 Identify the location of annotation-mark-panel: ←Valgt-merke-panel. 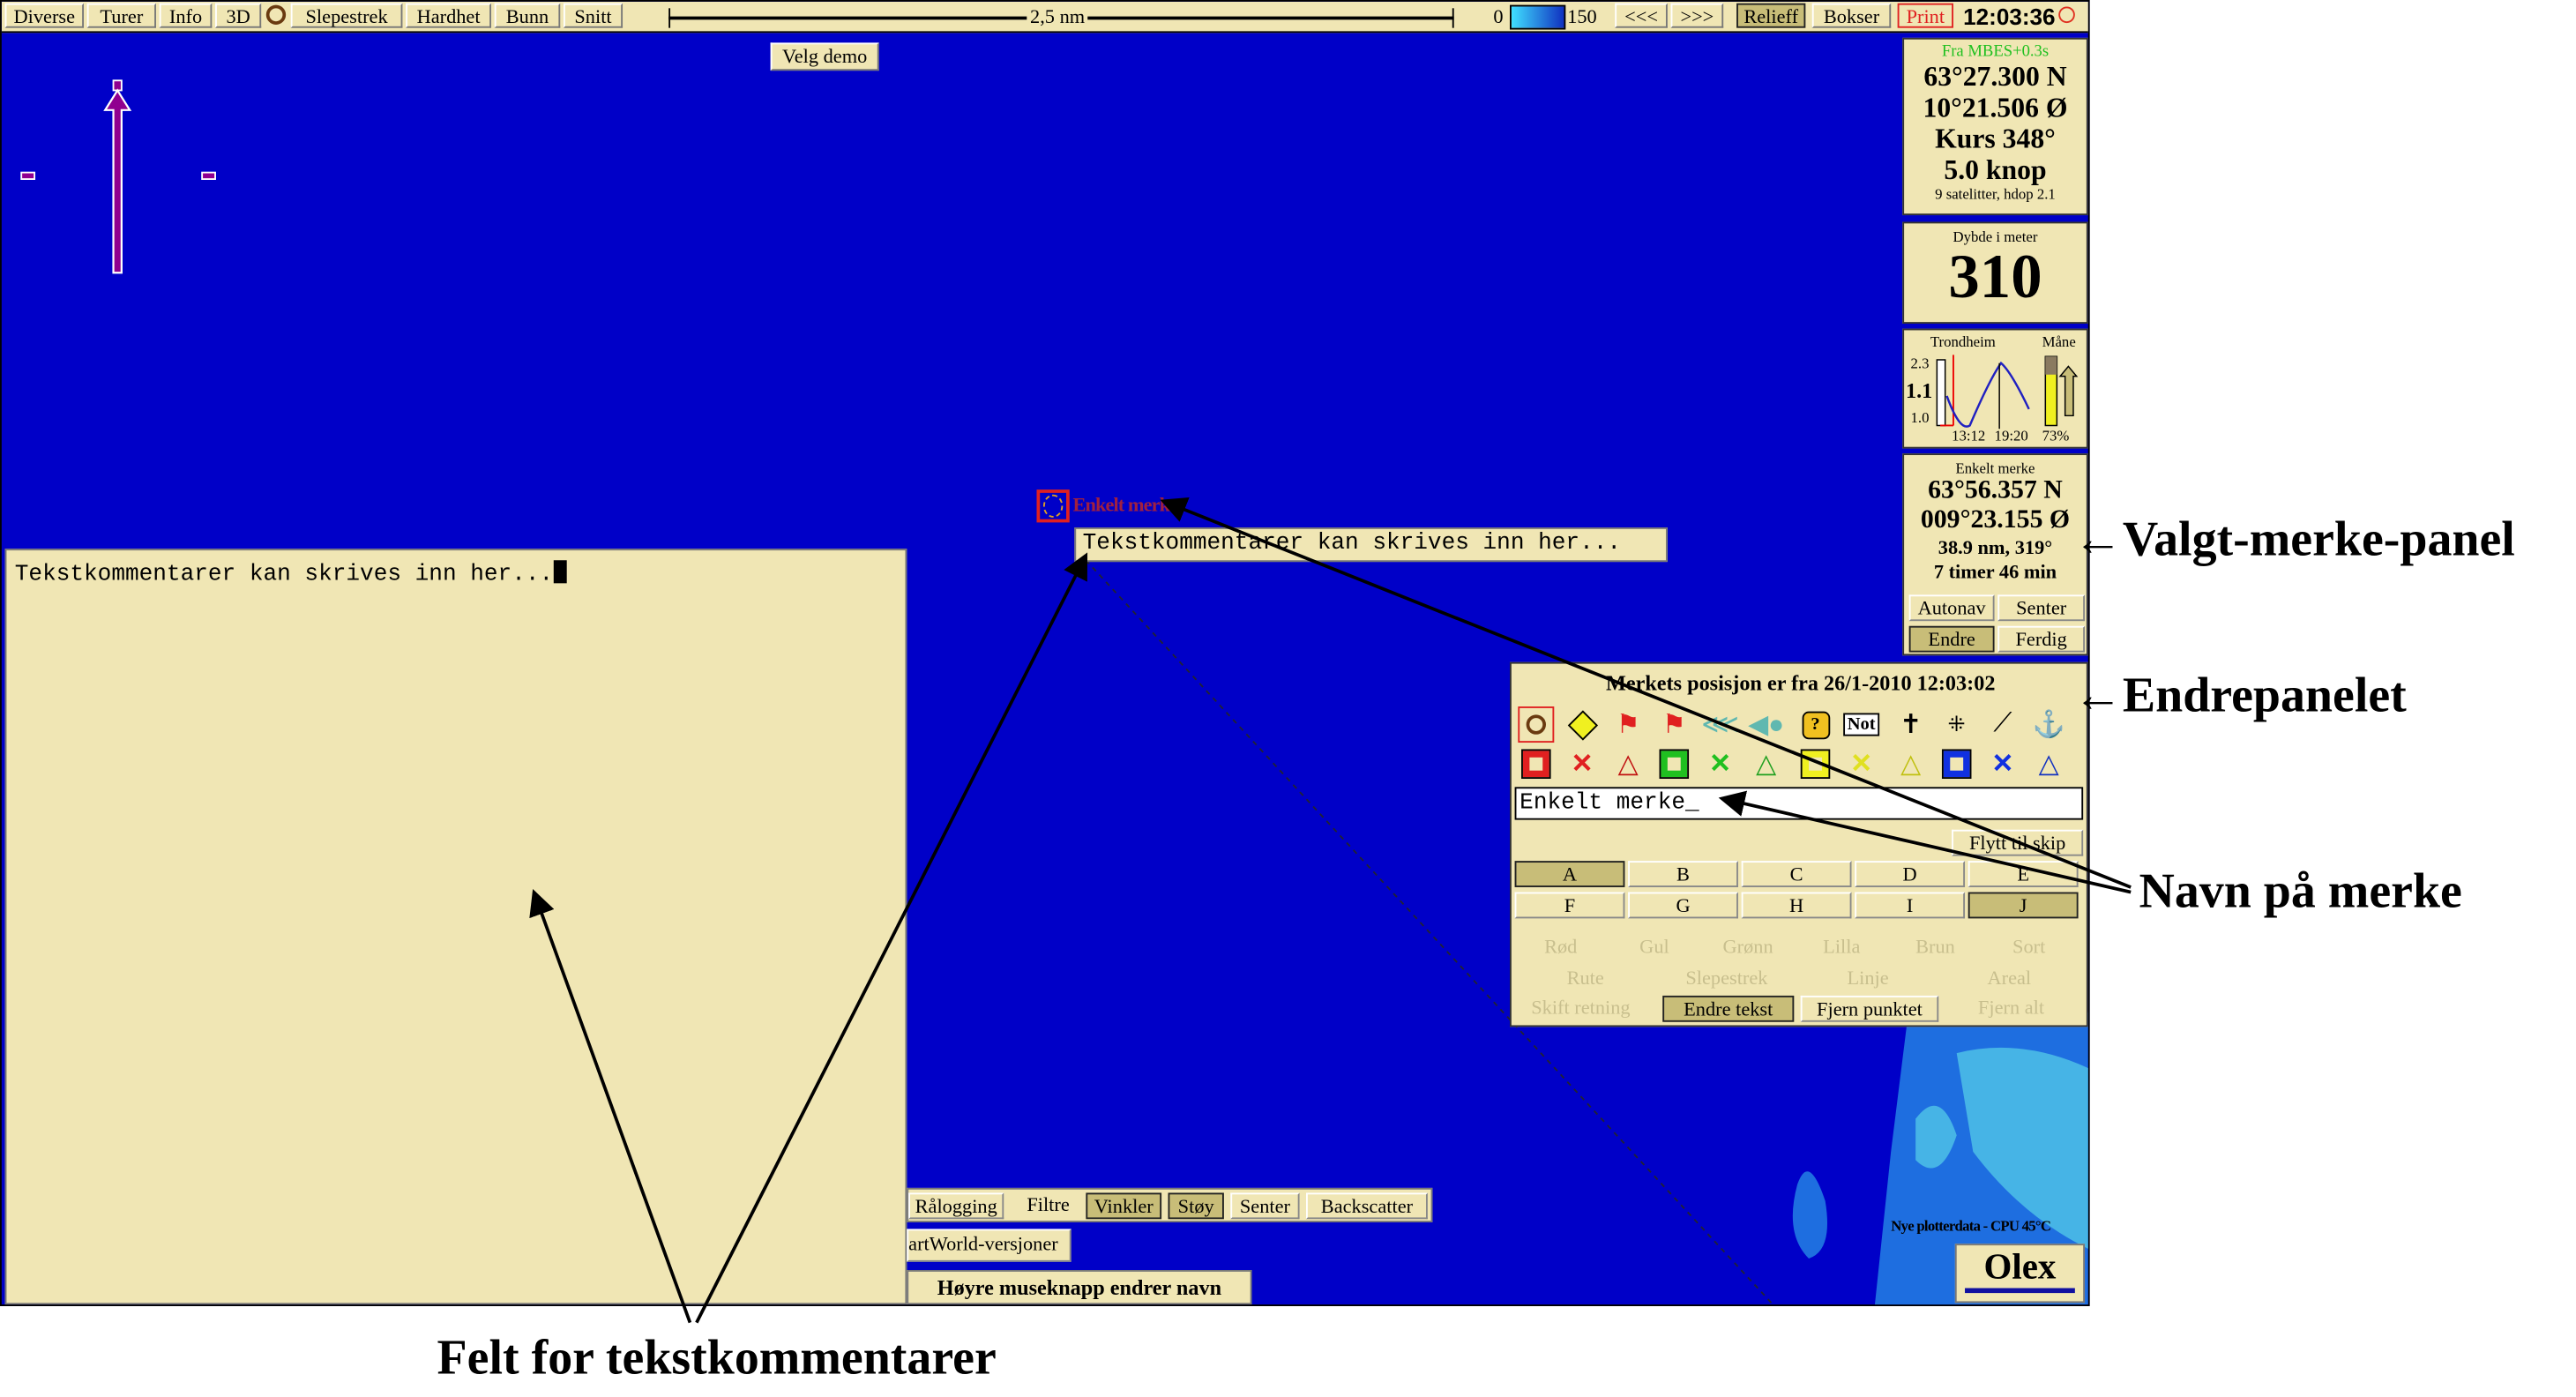
(2293, 539).